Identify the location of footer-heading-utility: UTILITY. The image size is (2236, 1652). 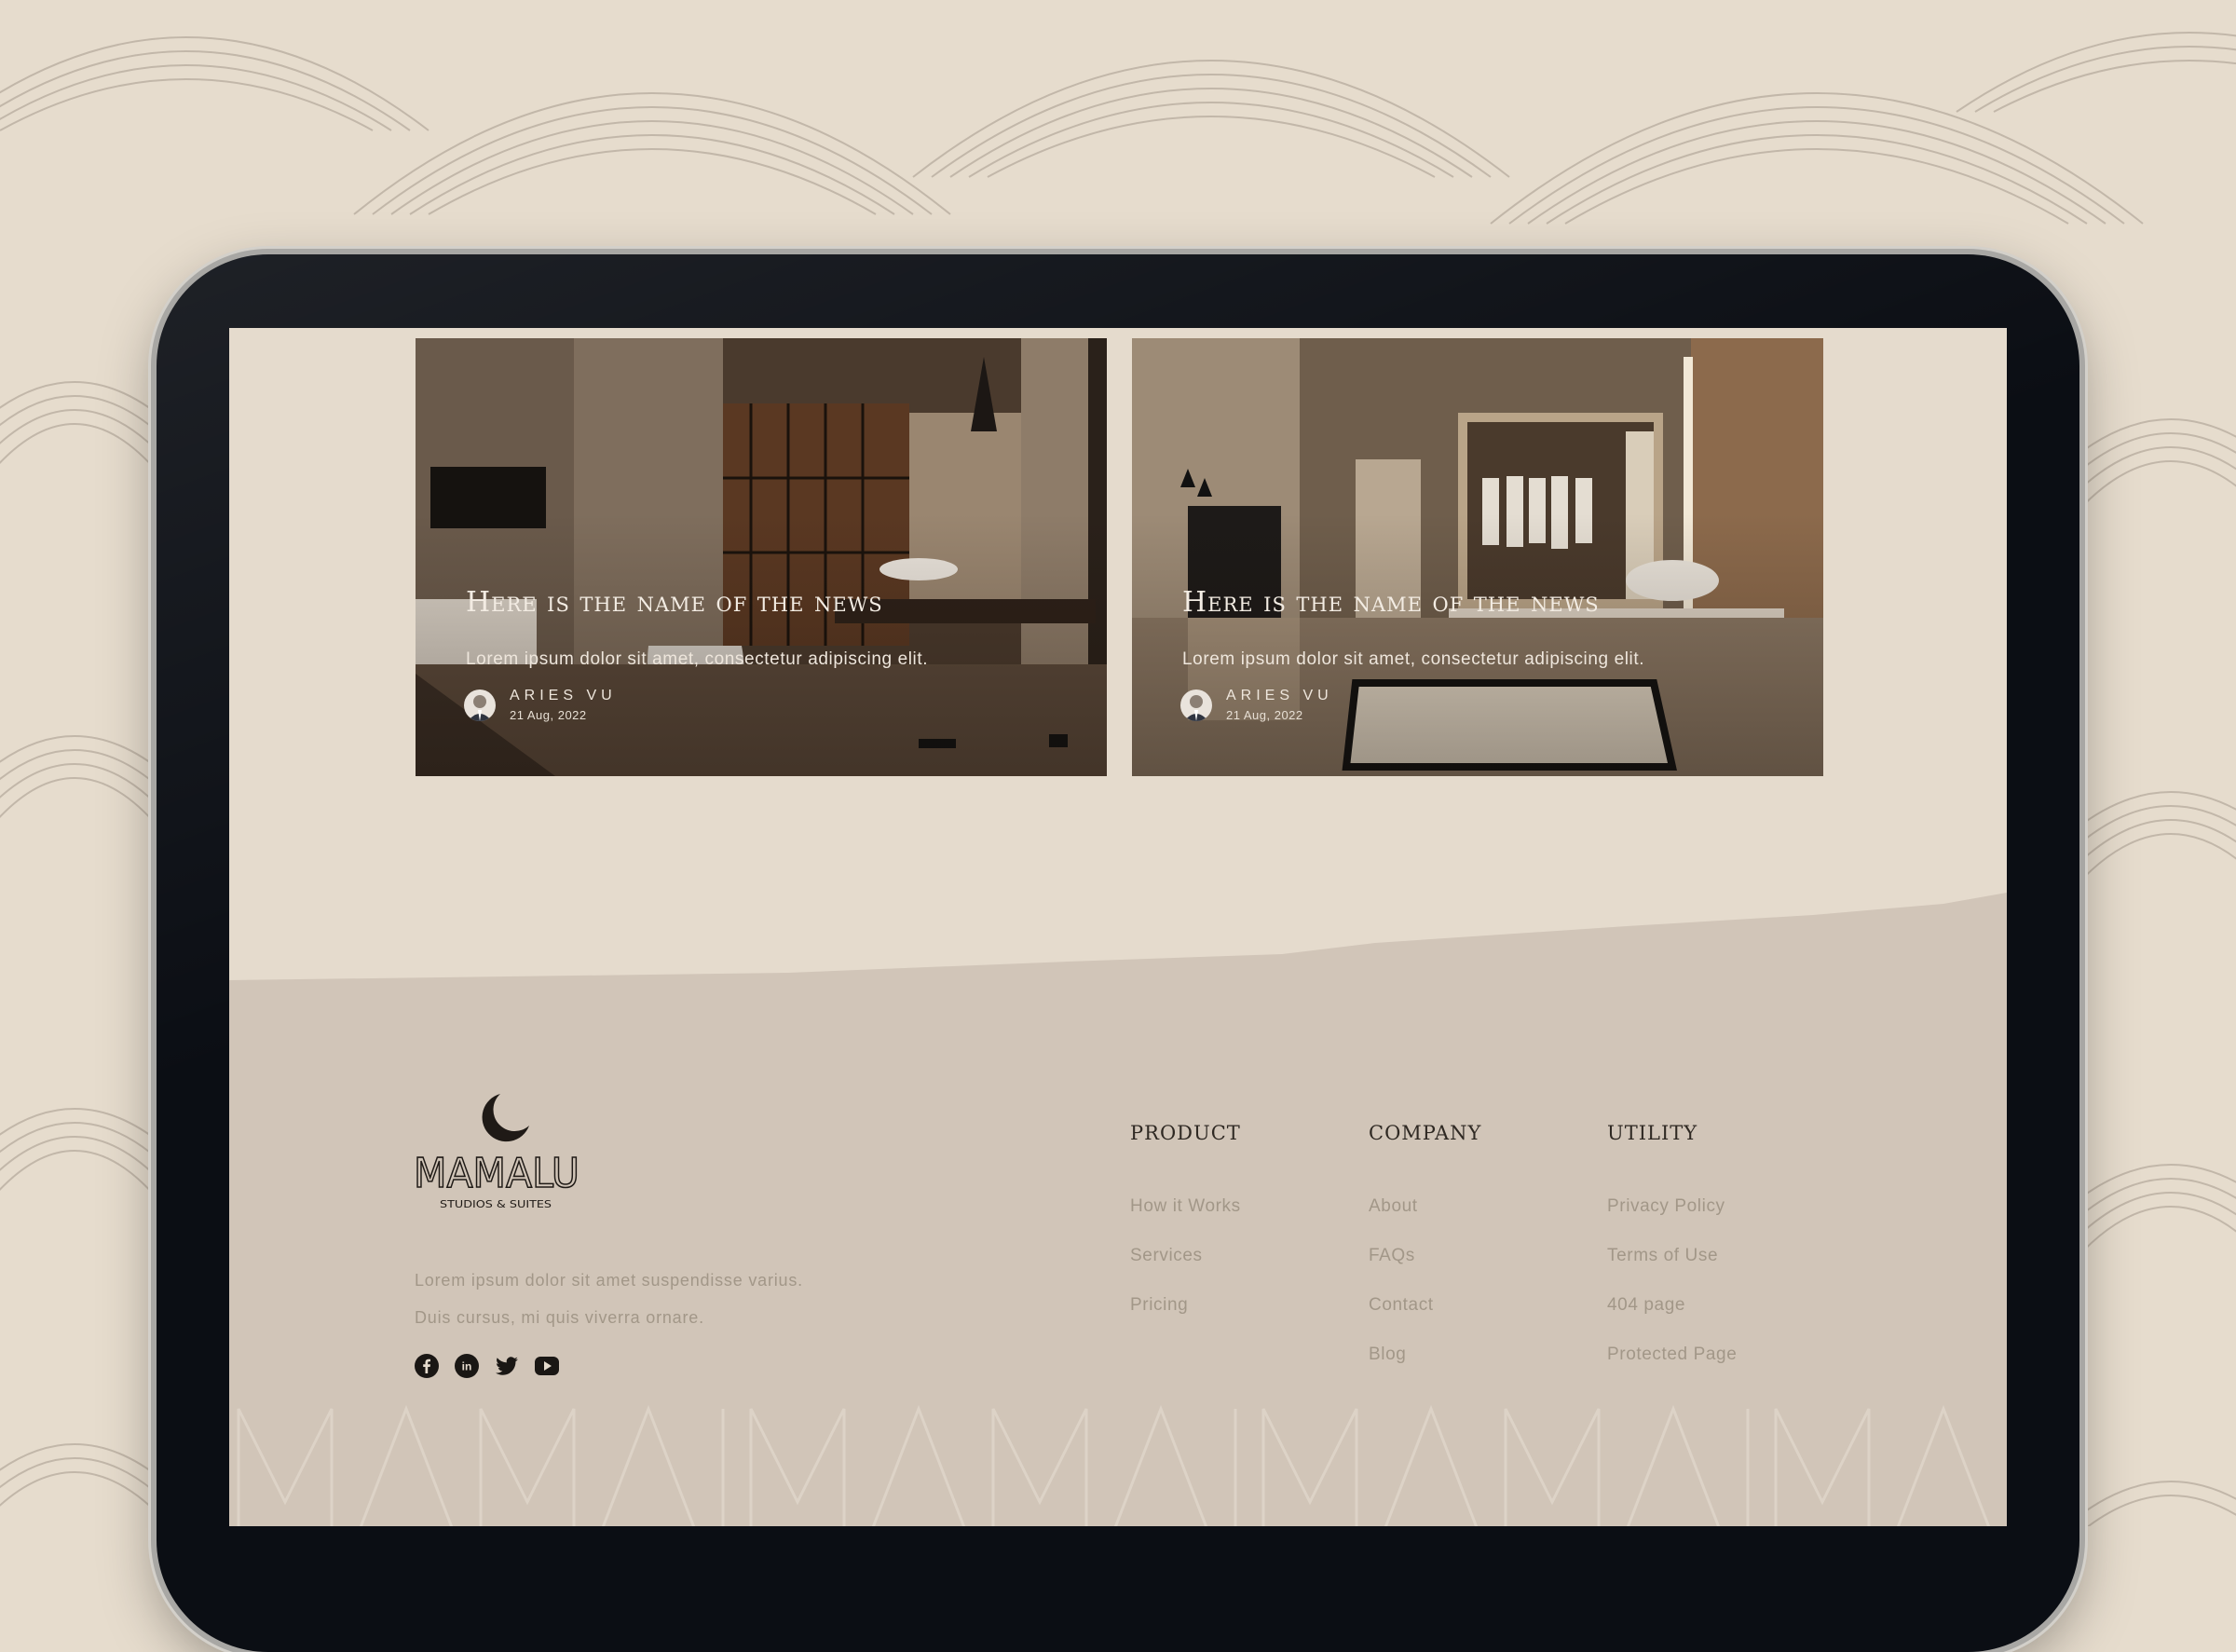
(1652, 1133).